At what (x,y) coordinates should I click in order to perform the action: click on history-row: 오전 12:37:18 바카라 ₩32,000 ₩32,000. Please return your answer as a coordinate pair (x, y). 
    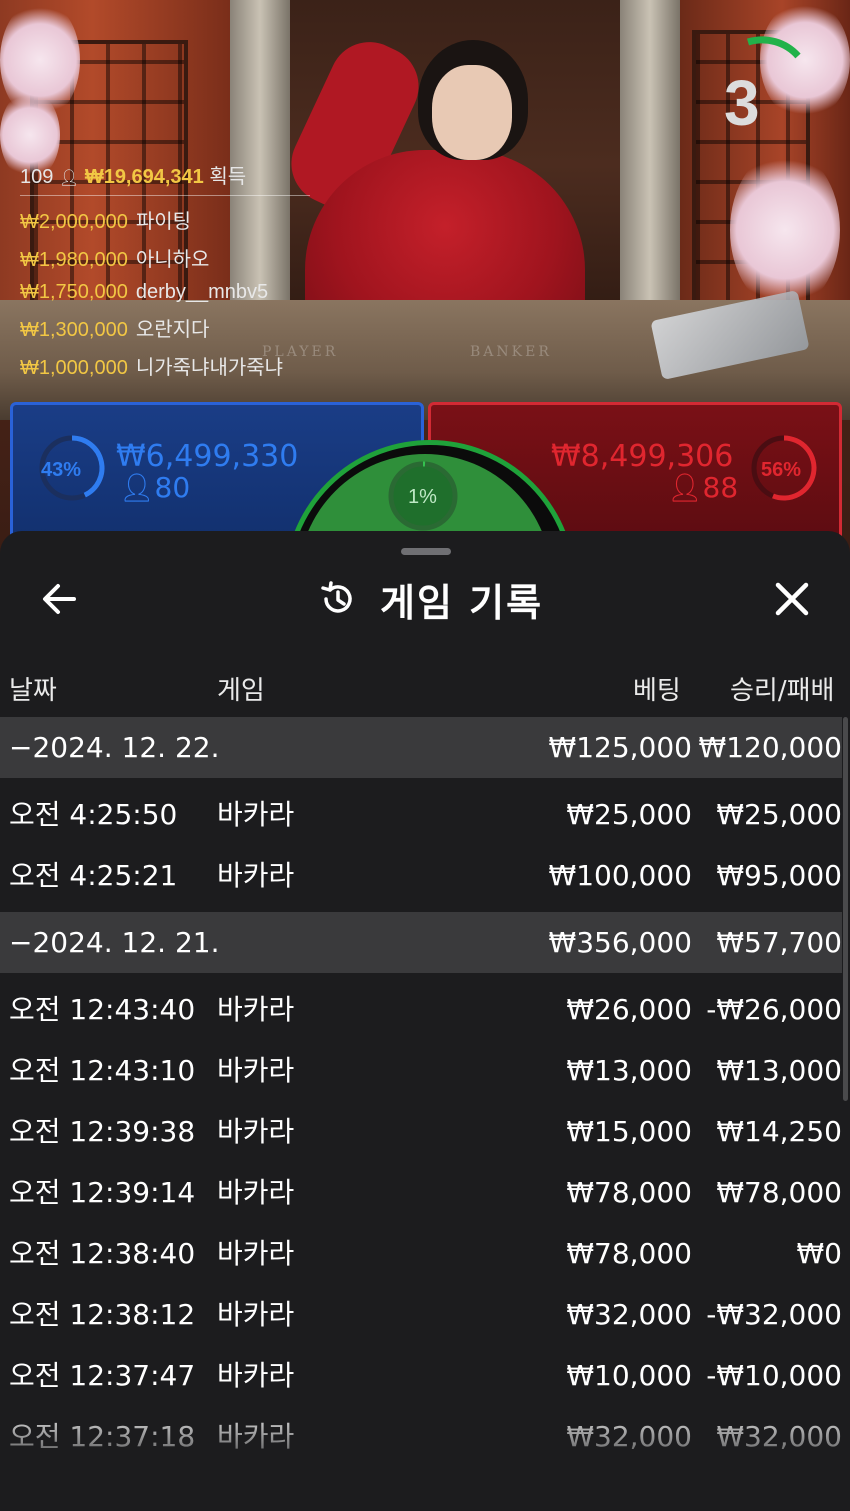
    Looking at the image, I should click on (421, 1436).